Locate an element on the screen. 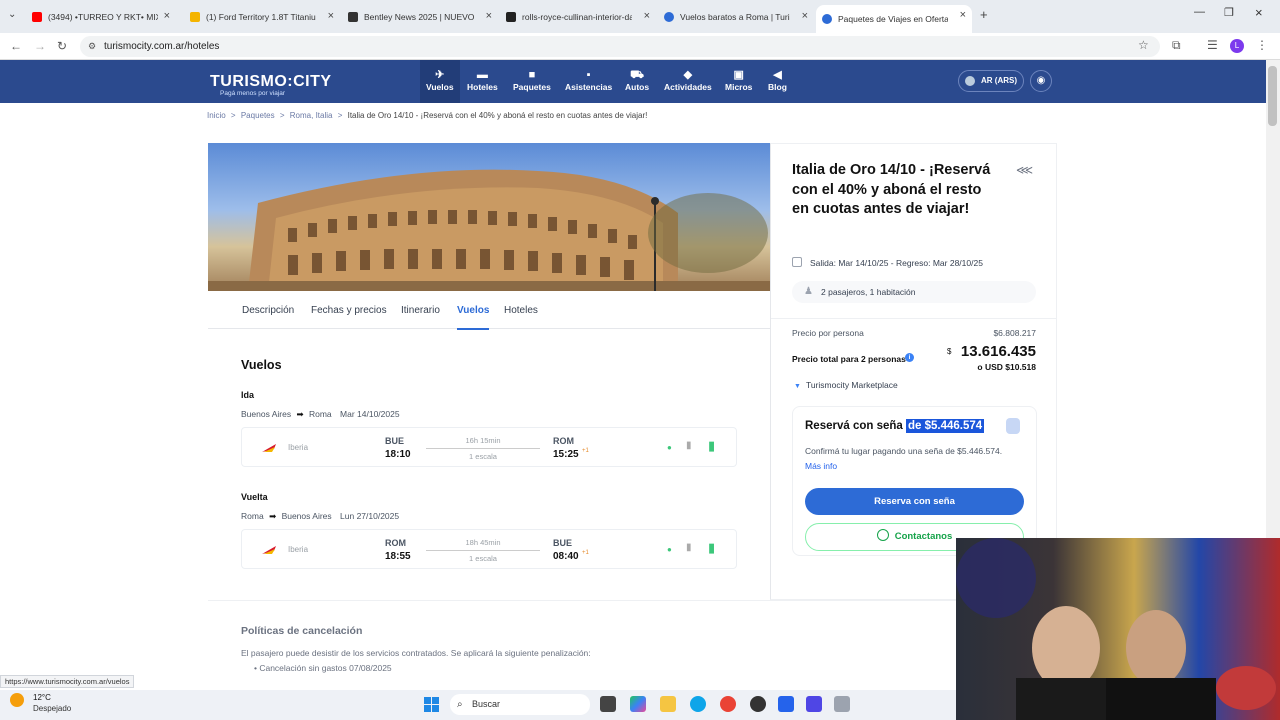 This screenshot has height=720, width=1280. tab-vuelos: Vuelos is located at coordinates (473, 317).